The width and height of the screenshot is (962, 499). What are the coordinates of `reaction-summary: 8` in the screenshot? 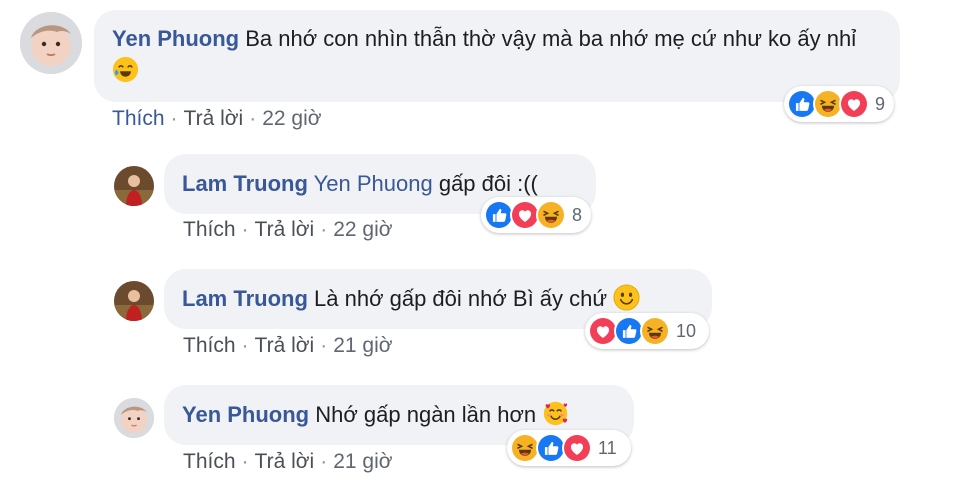 It's located at (536, 215).